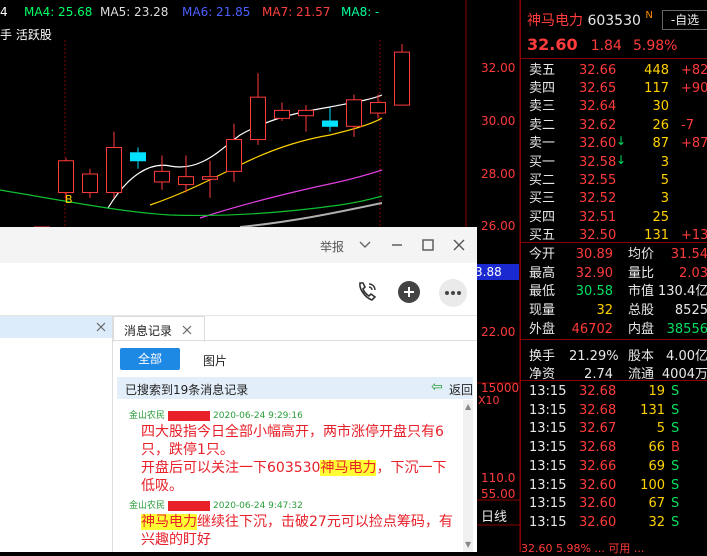 The width and height of the screenshot is (707, 556). Describe the element at coordinates (187, 330) in the screenshot. I see `tab-close-icon` at that location.